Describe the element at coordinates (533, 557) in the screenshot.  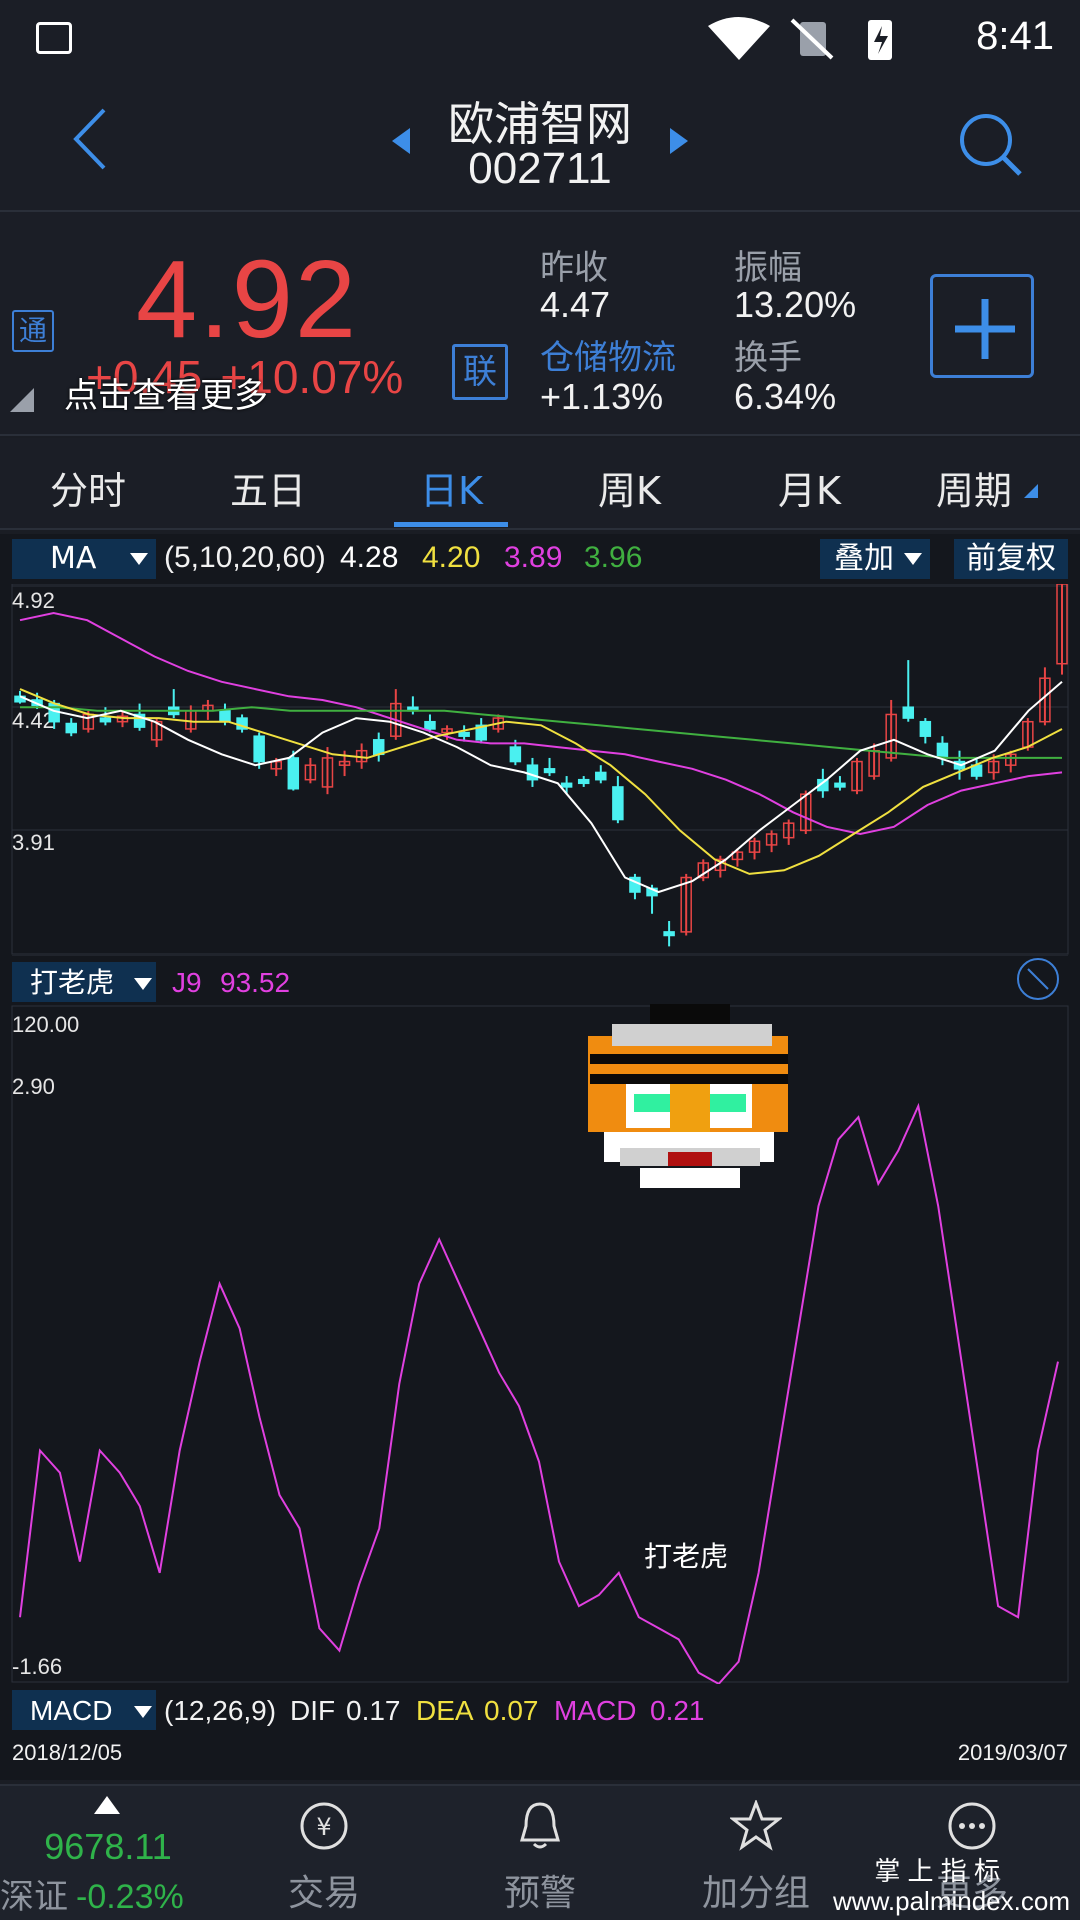
I see `ma20-value: 3.89` at that location.